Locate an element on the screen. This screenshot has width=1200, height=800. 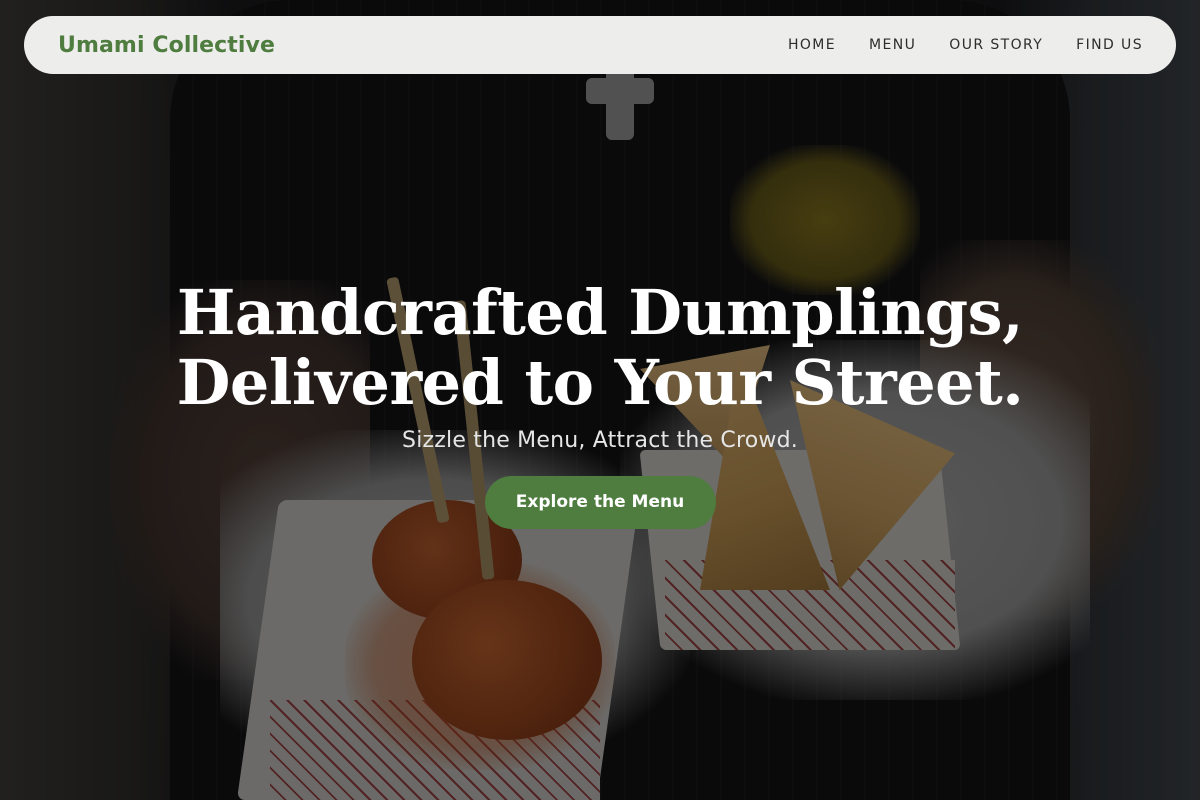
nav-links: HOME MENU OUR STORY FIND US is located at coordinates (965, 45).